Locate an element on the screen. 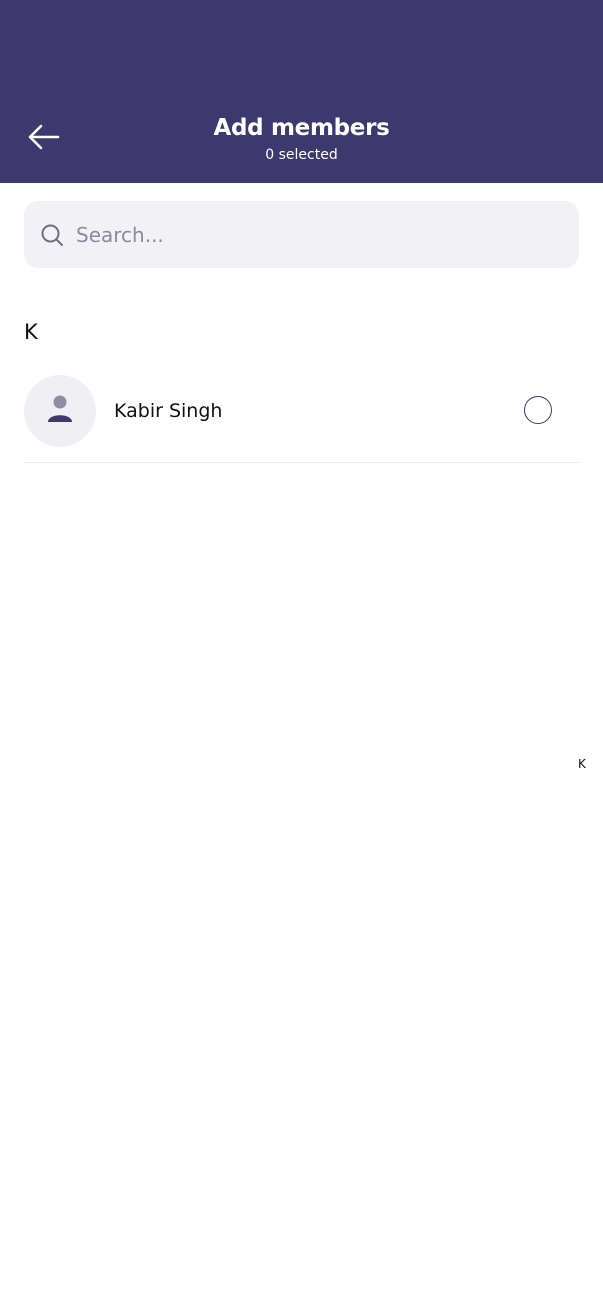 This screenshot has height=1311, width=603. search-icon is located at coordinates (52, 235).